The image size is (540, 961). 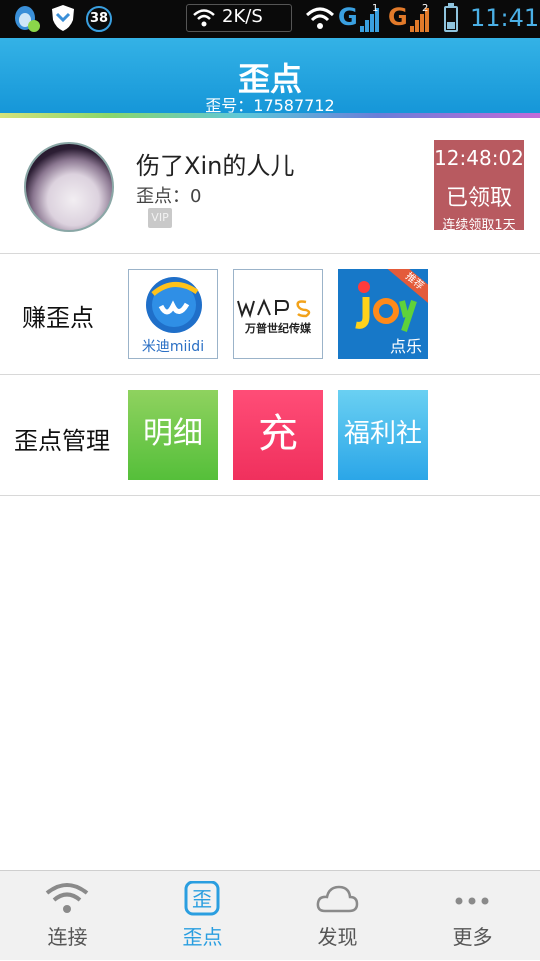 What do you see at coordinates (451, 17) in the screenshot?
I see `battery-icon` at bounding box center [451, 17].